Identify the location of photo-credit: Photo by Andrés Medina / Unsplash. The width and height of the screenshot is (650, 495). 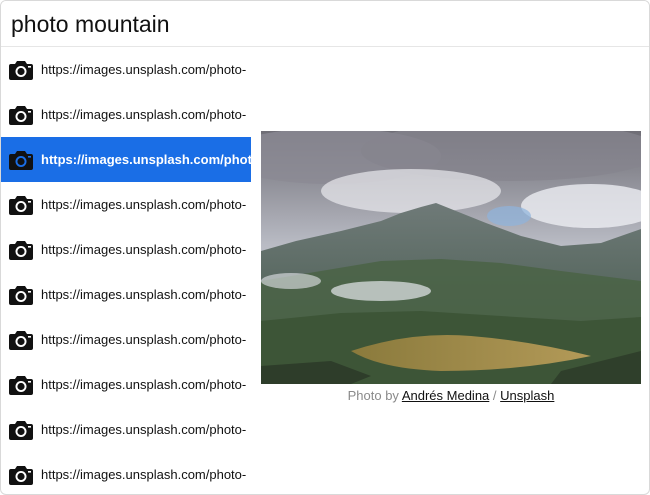
(451, 395).